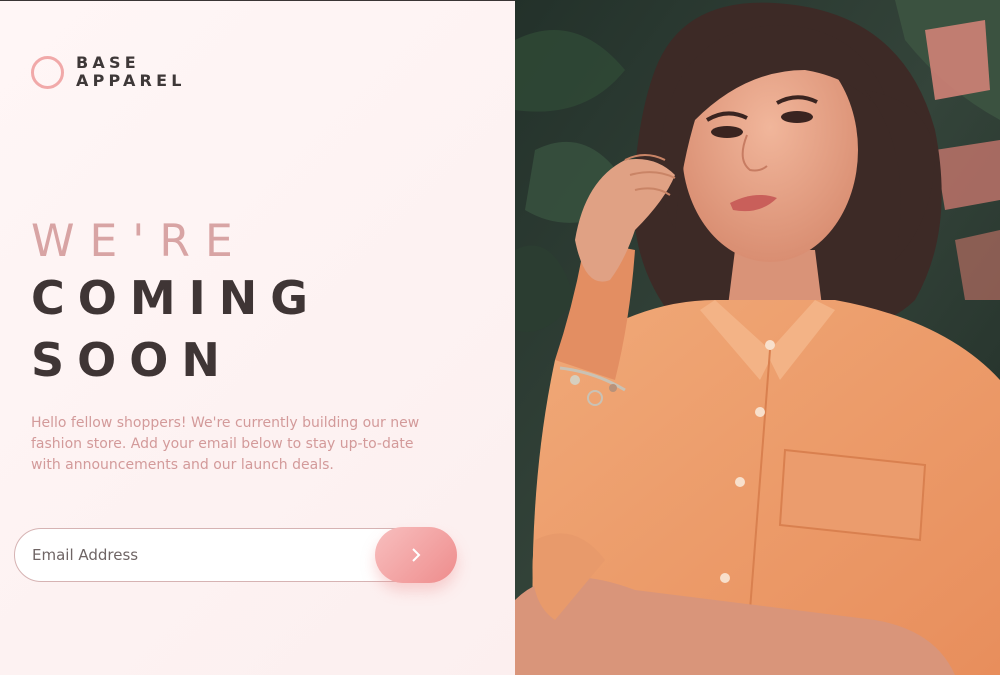  I want to click on brand-name: BASE APPAREL, so click(131, 72).